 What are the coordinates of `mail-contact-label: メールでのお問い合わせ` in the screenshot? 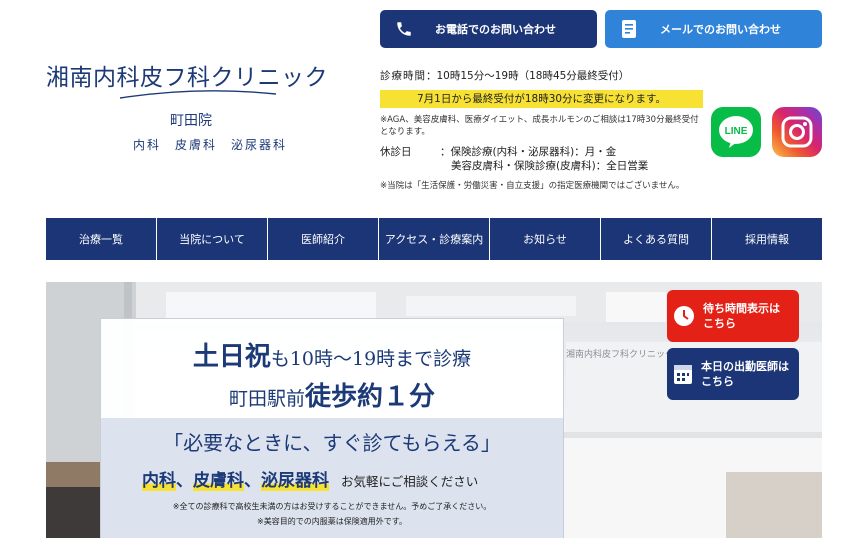 It's located at (720, 29).